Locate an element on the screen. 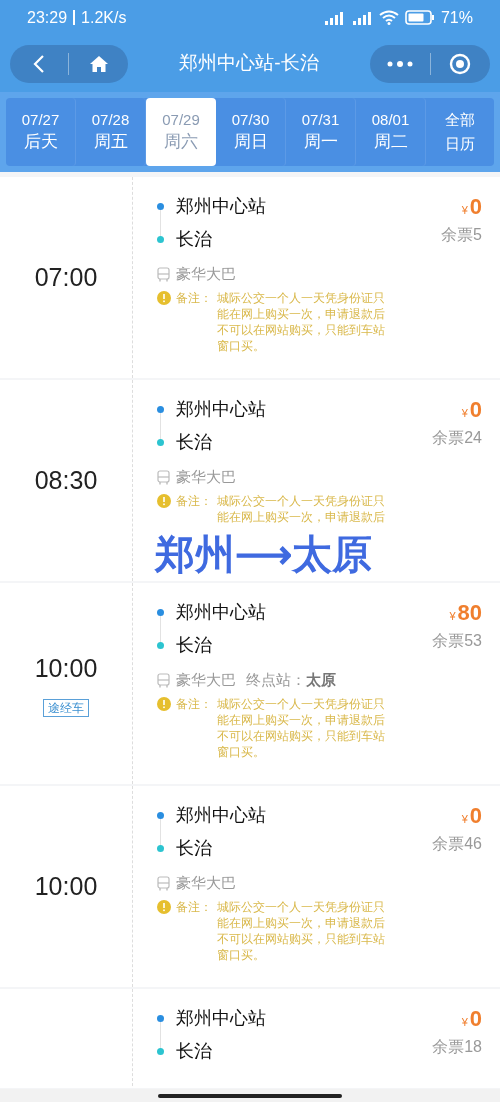  battery-percent: 71% is located at coordinates (456, 17).